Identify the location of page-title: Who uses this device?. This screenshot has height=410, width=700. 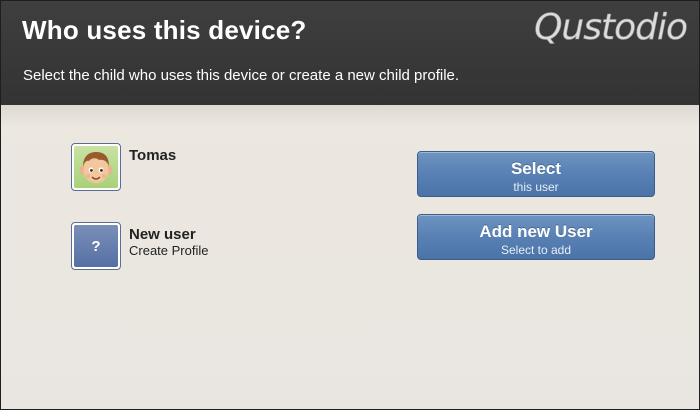
(164, 30).